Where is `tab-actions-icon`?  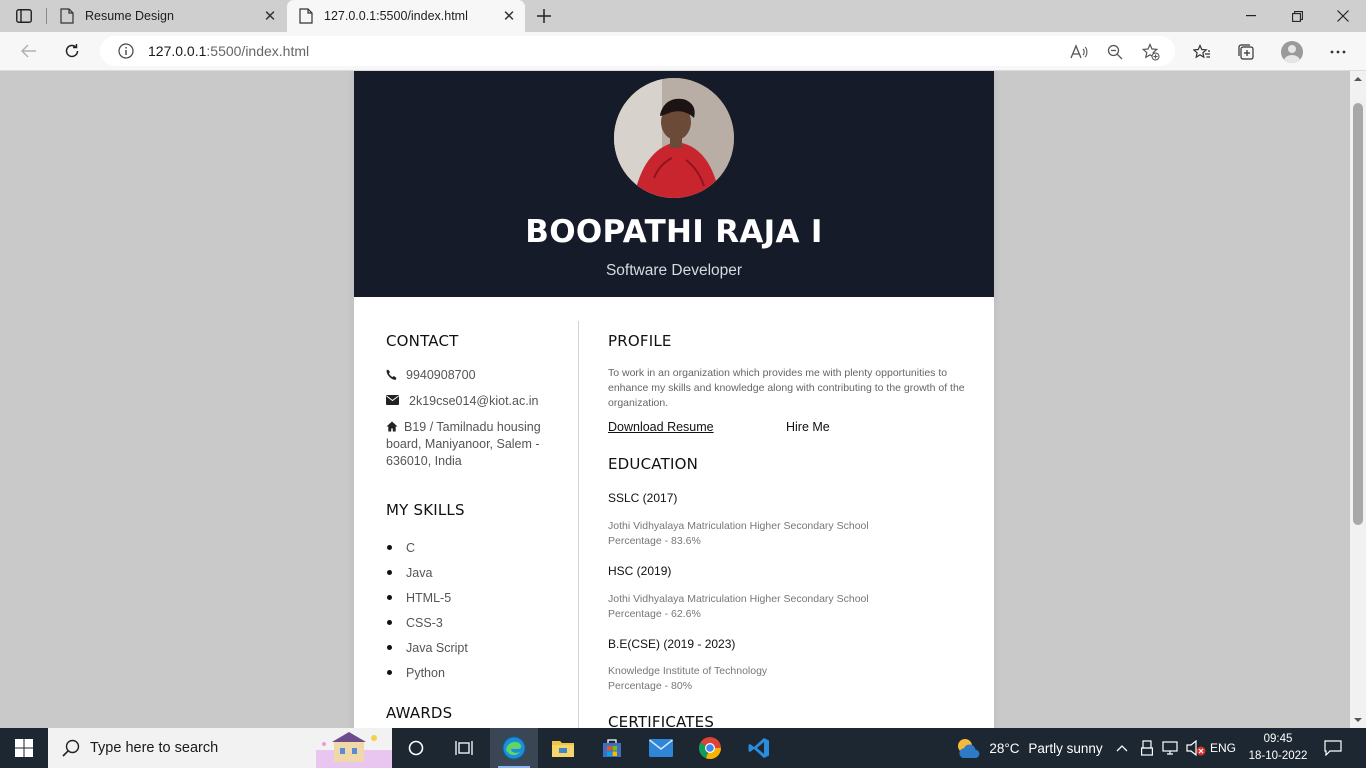 tab-actions-icon is located at coordinates (24, 16).